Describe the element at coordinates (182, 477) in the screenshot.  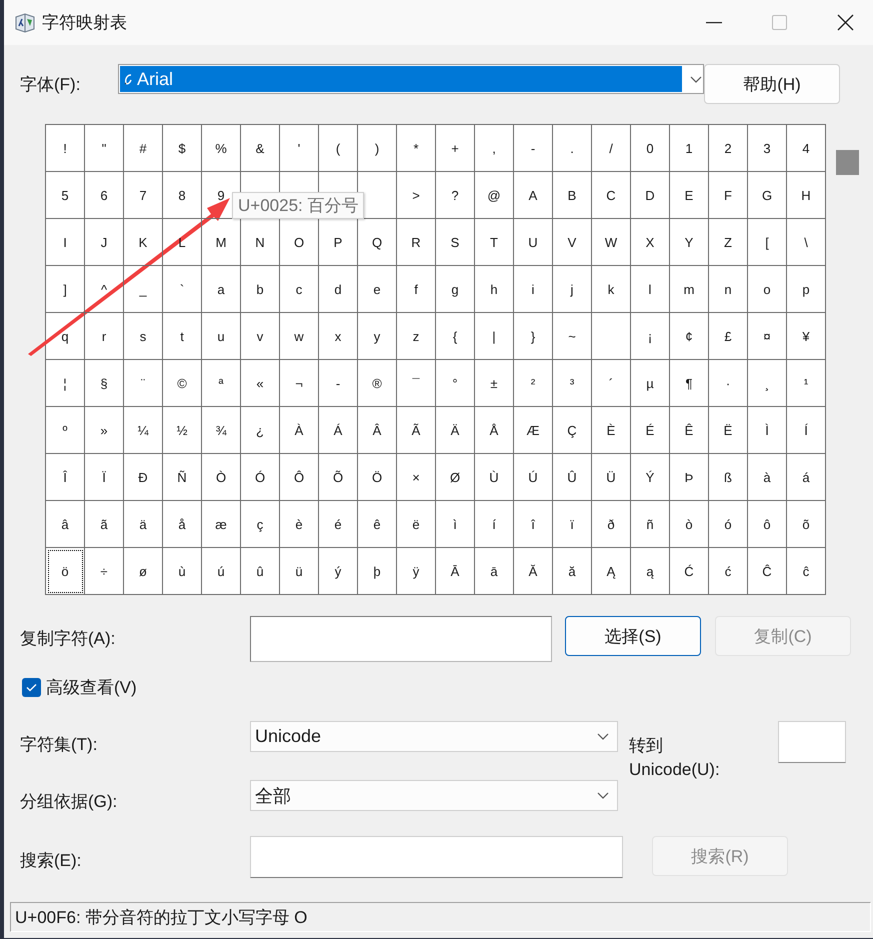
I see `character-cell: Ñ` at that location.